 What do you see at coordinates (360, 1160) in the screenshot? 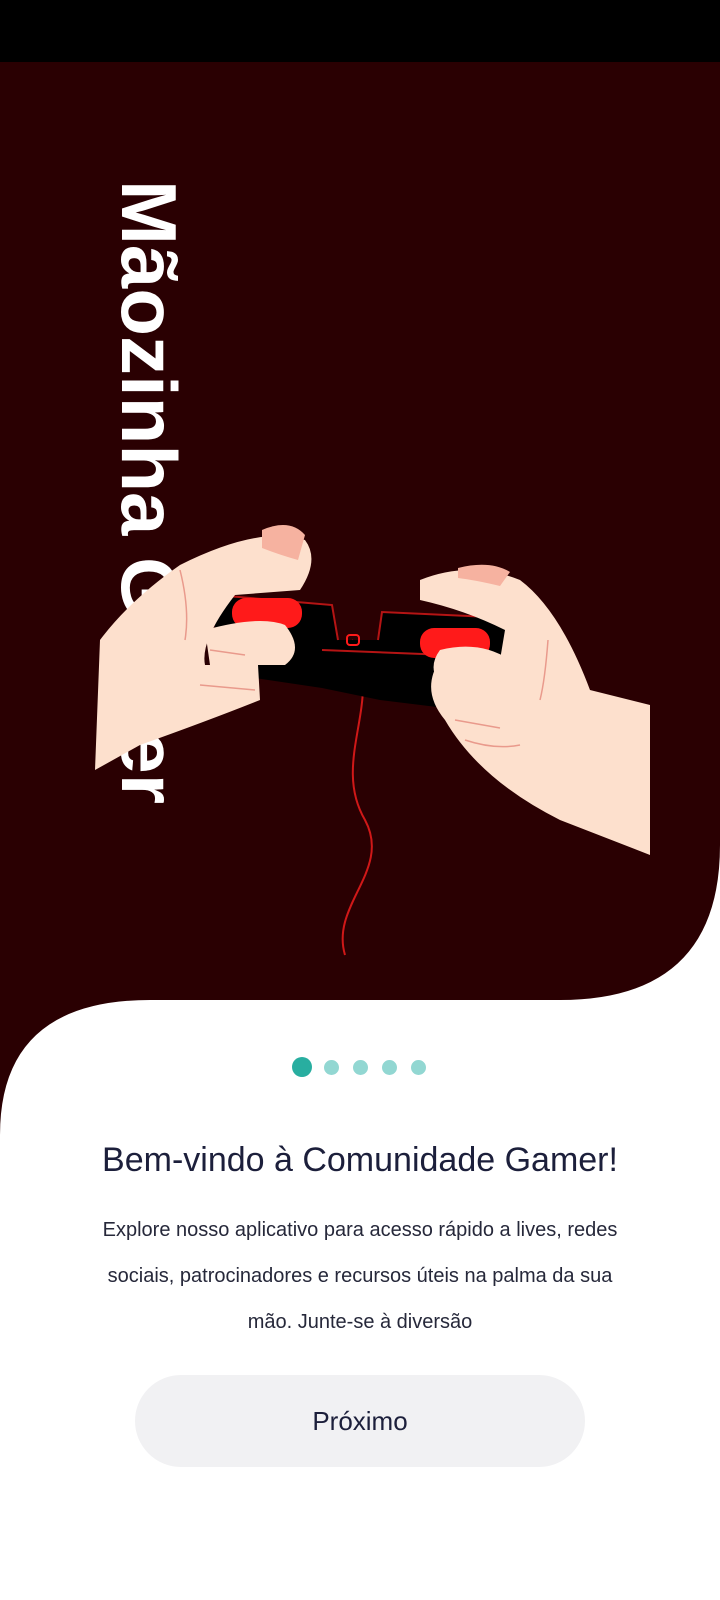
I see `welcome-title: Bem-vindo à Comunidade Gamer!` at bounding box center [360, 1160].